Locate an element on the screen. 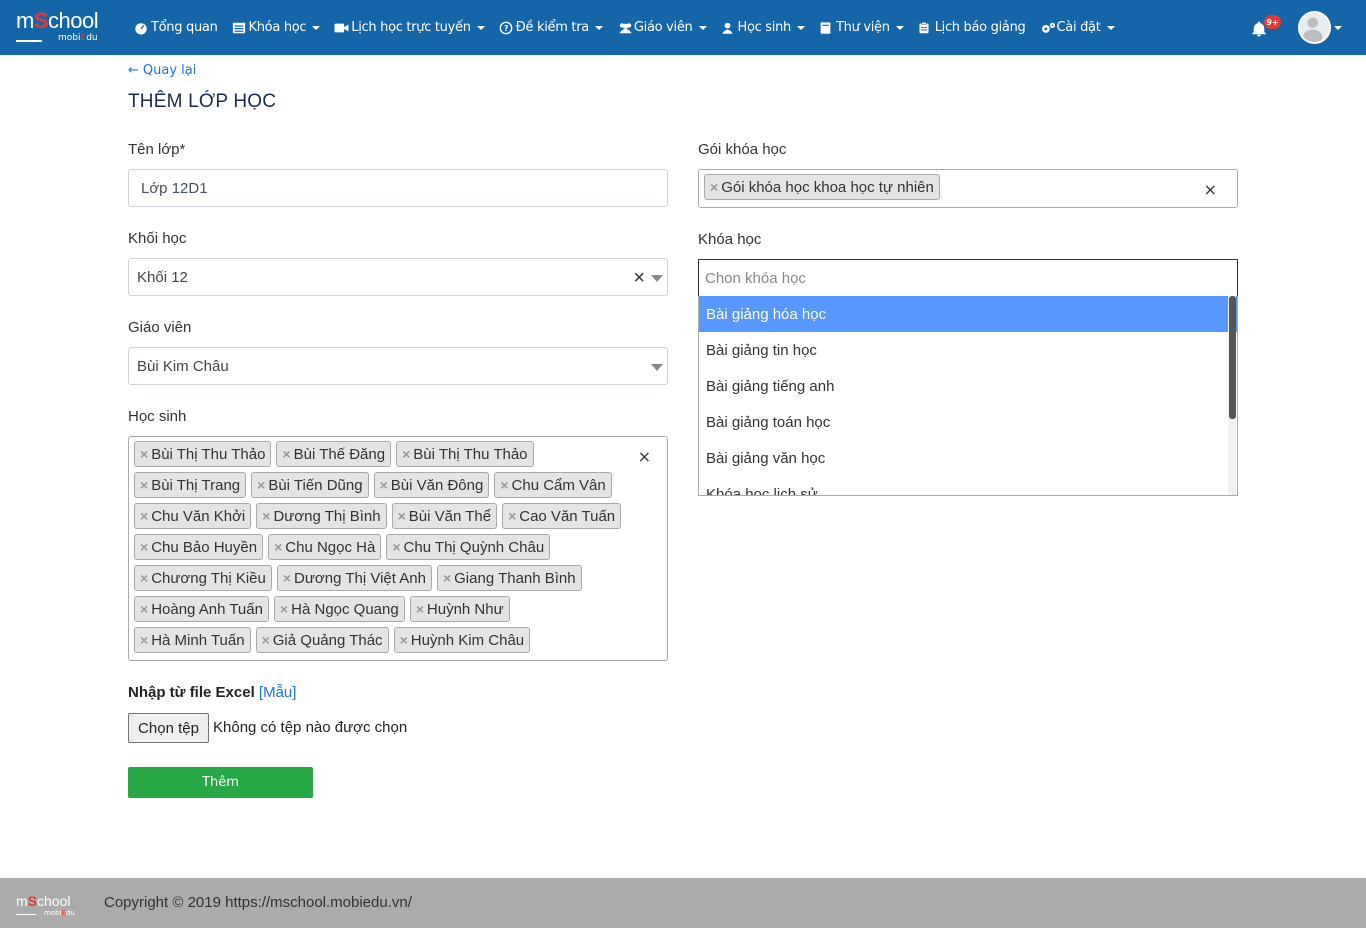  course-option: Bài giảng văn học is located at coordinates (968, 458).